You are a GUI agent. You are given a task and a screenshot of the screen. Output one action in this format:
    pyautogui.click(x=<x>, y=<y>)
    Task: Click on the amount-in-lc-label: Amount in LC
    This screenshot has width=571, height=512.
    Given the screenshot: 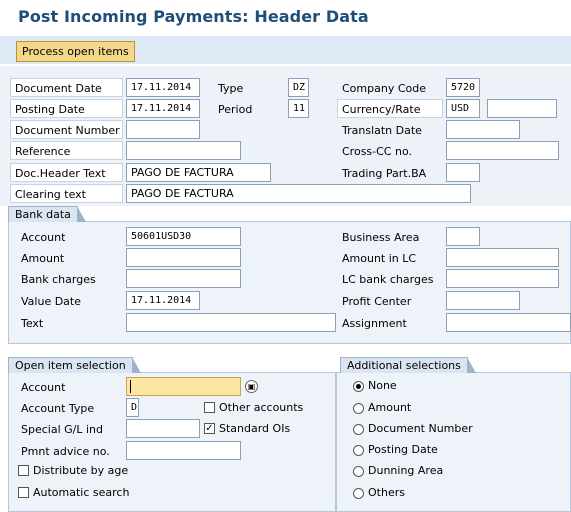 What is the action you would take?
    pyautogui.click(x=379, y=258)
    